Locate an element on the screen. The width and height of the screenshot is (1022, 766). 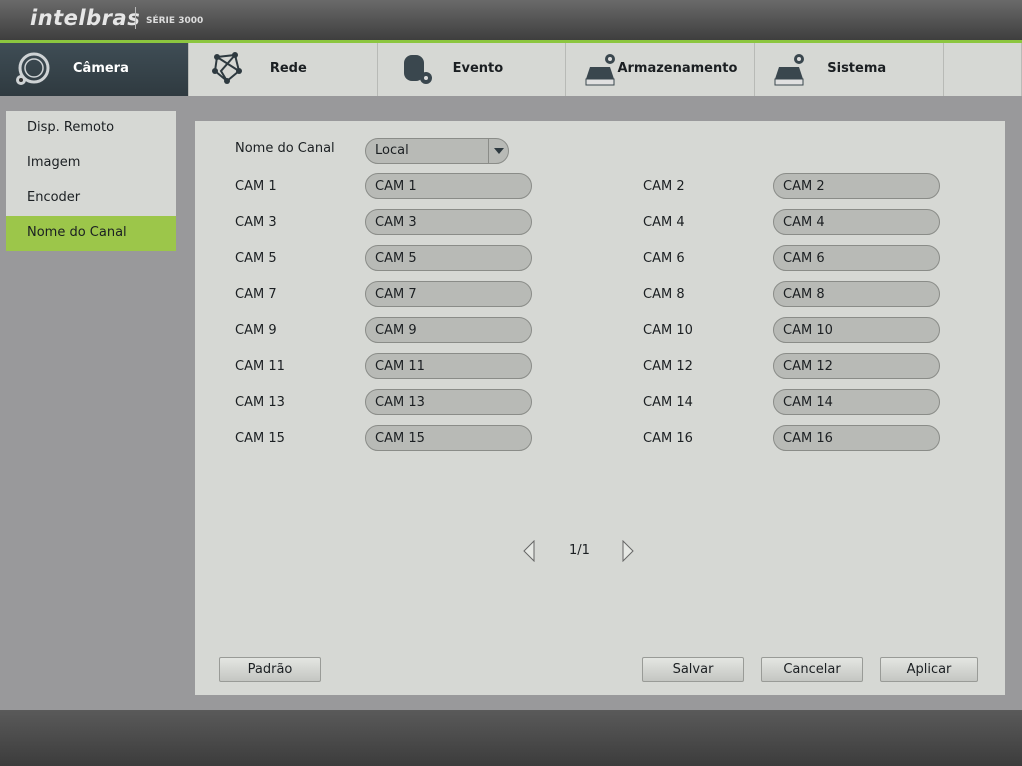
main-tabs: Câmera Rede Evento Armazenamento Sistema is located at coordinates (511, 69).